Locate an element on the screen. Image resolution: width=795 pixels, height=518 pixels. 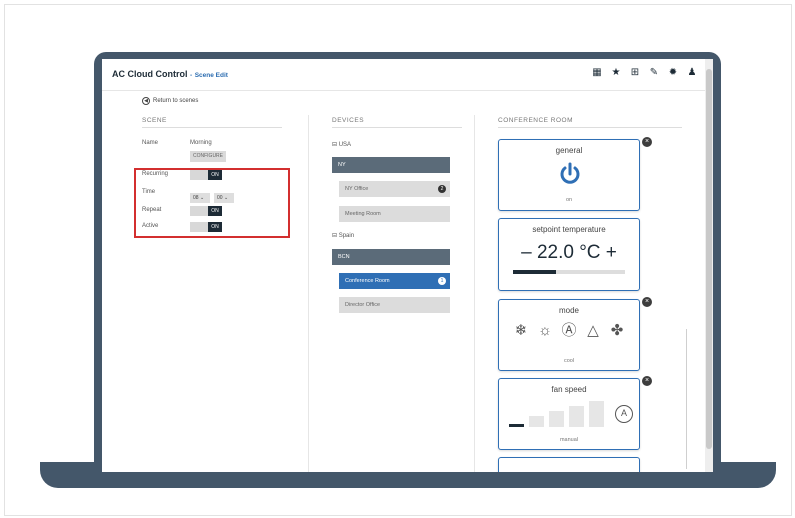
configure-button: CONFIGURE is located at coordinates (208, 156).